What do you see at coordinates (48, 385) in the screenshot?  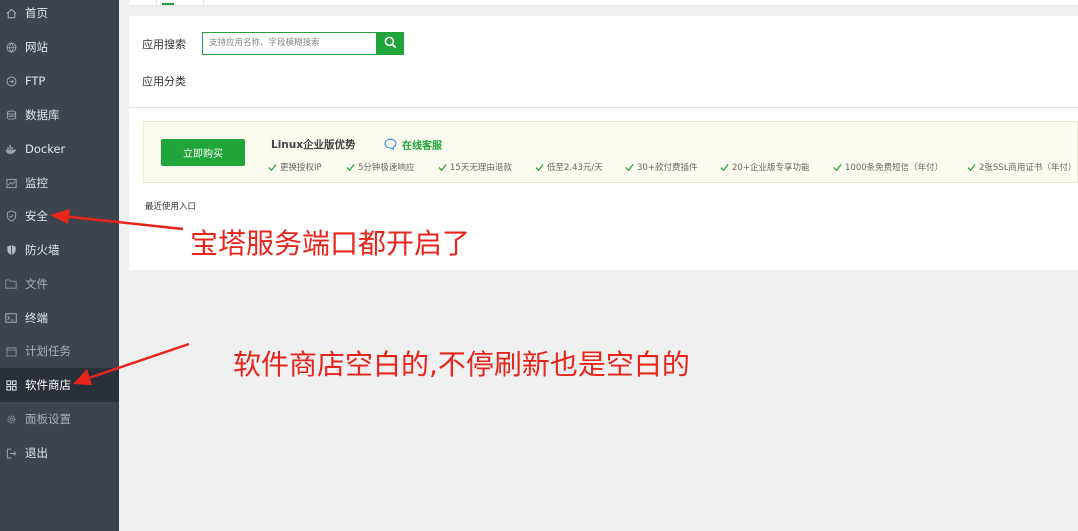 I see `sidebar-item-label: 软件商店` at bounding box center [48, 385].